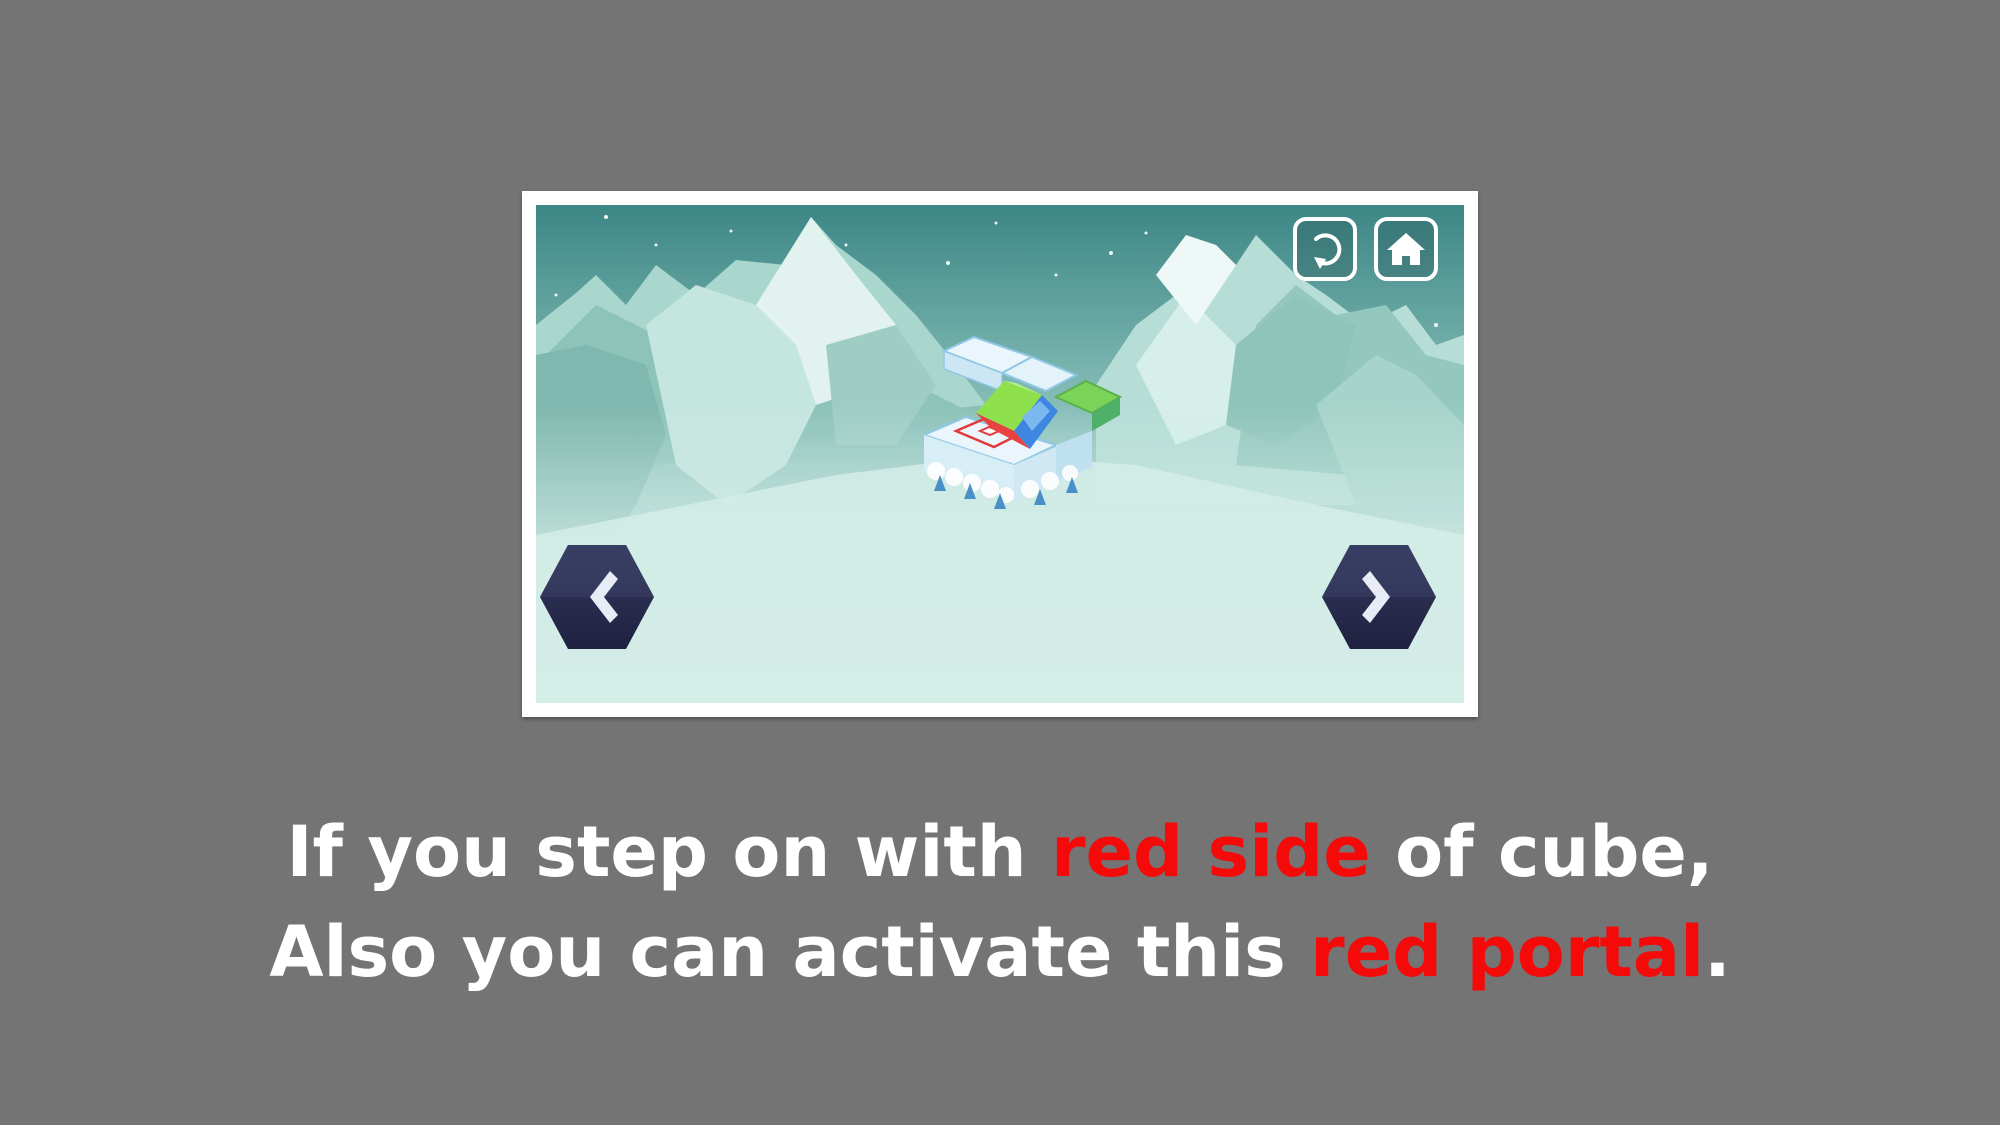 The image size is (2000, 1125). I want to click on caption-line-1: If you step on with red side of cube,, so click(1000, 852).